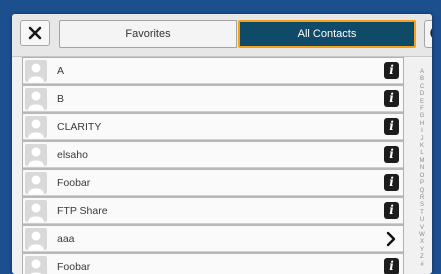 Image resolution: width=441 pixels, height=274 pixels. What do you see at coordinates (61, 71) in the screenshot?
I see `contact-name: A` at bounding box center [61, 71].